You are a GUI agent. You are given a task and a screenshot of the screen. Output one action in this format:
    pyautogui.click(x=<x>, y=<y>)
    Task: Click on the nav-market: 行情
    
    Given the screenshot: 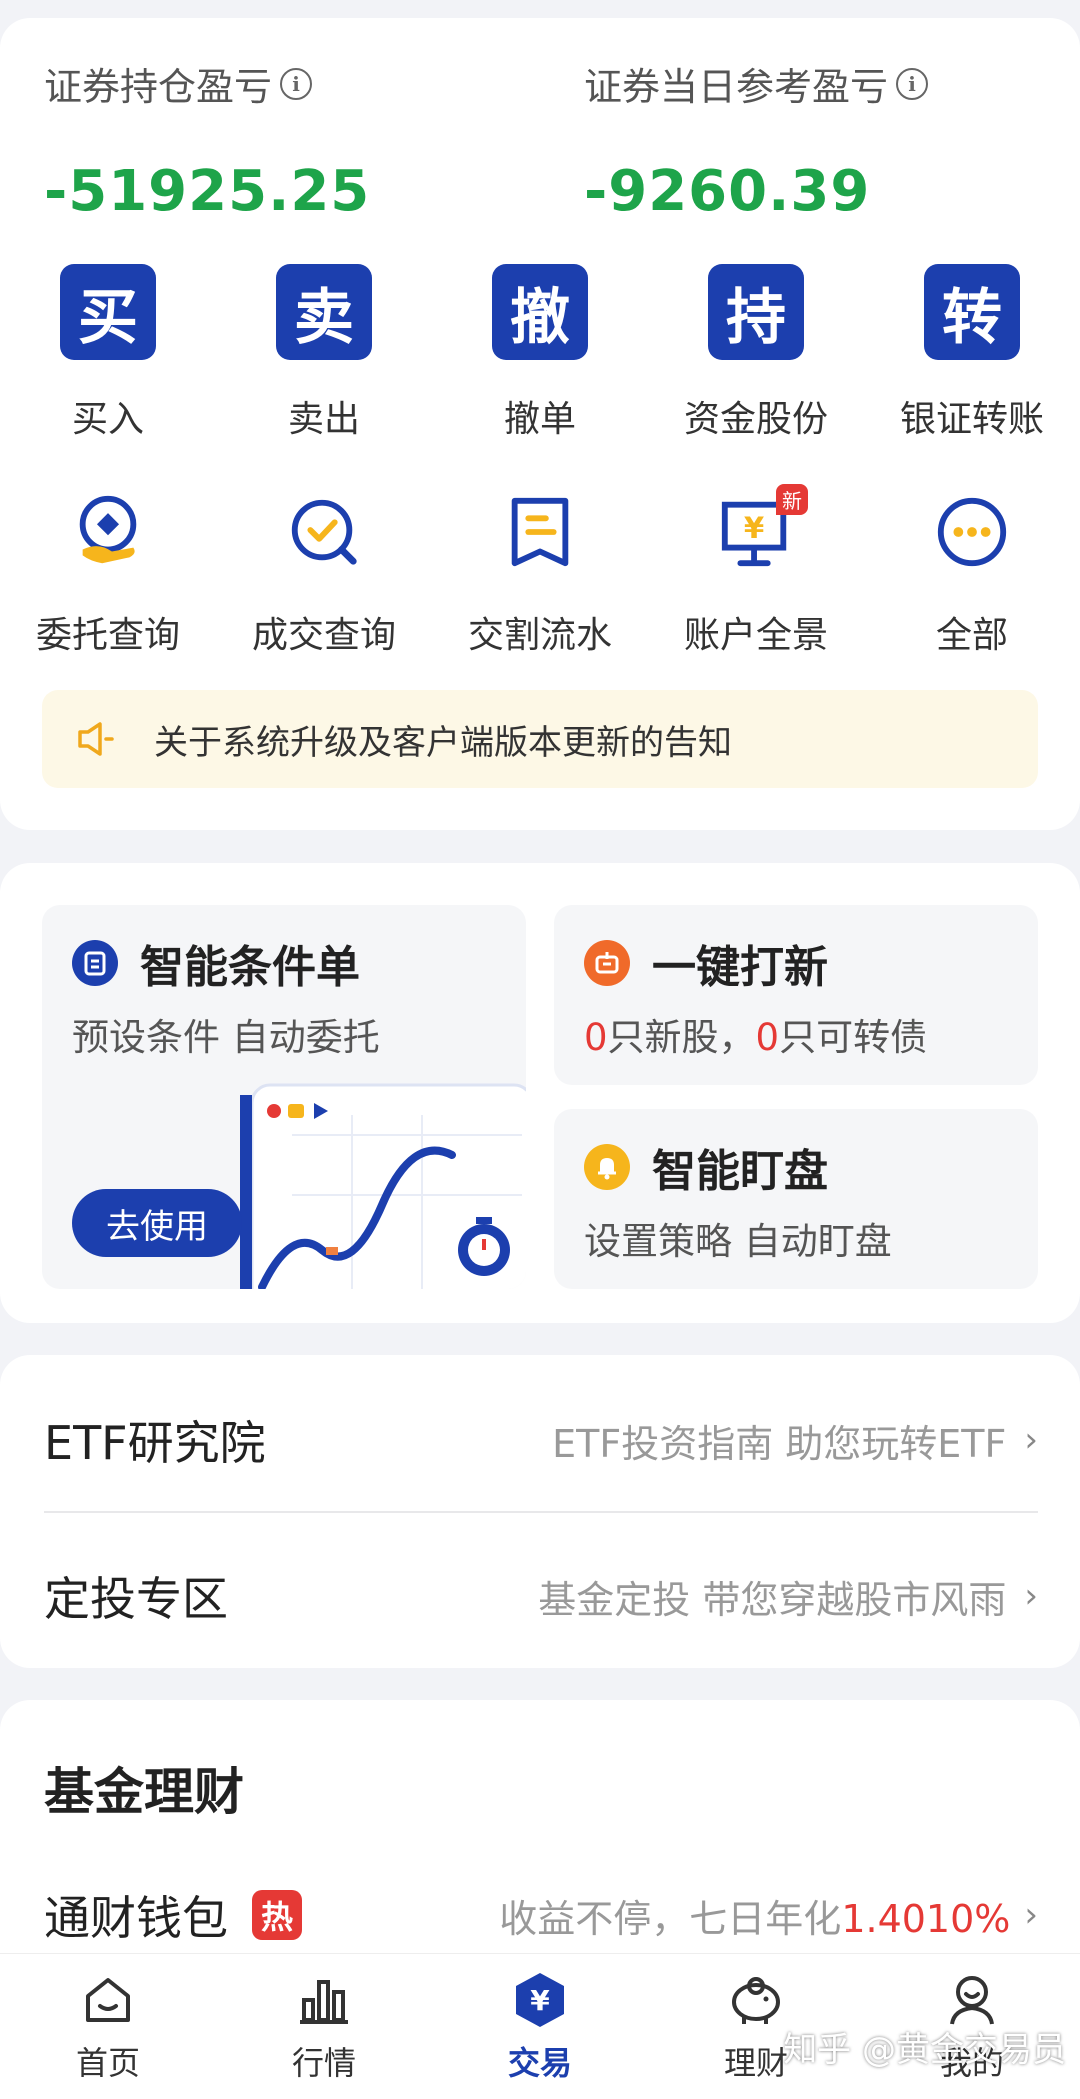 What is the action you would take?
    pyautogui.click(x=324, y=2026)
    